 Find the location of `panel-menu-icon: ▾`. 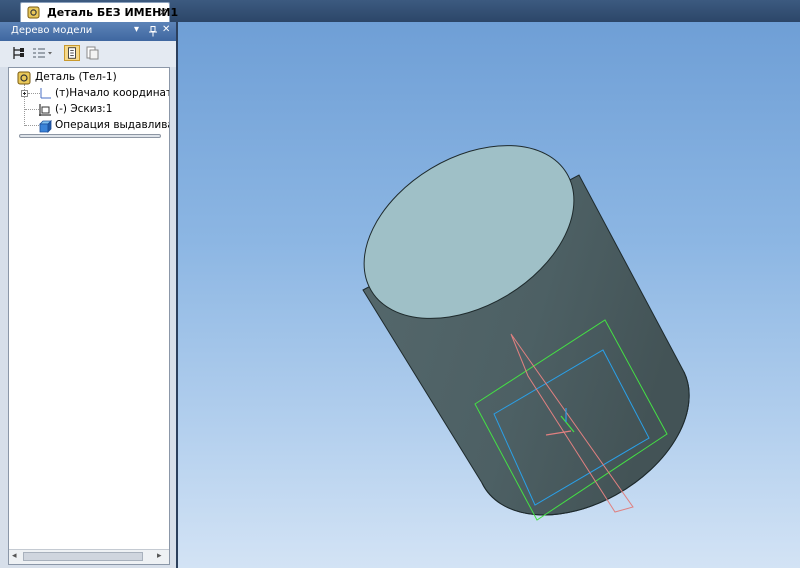

panel-menu-icon: ▾ is located at coordinates (136, 29).